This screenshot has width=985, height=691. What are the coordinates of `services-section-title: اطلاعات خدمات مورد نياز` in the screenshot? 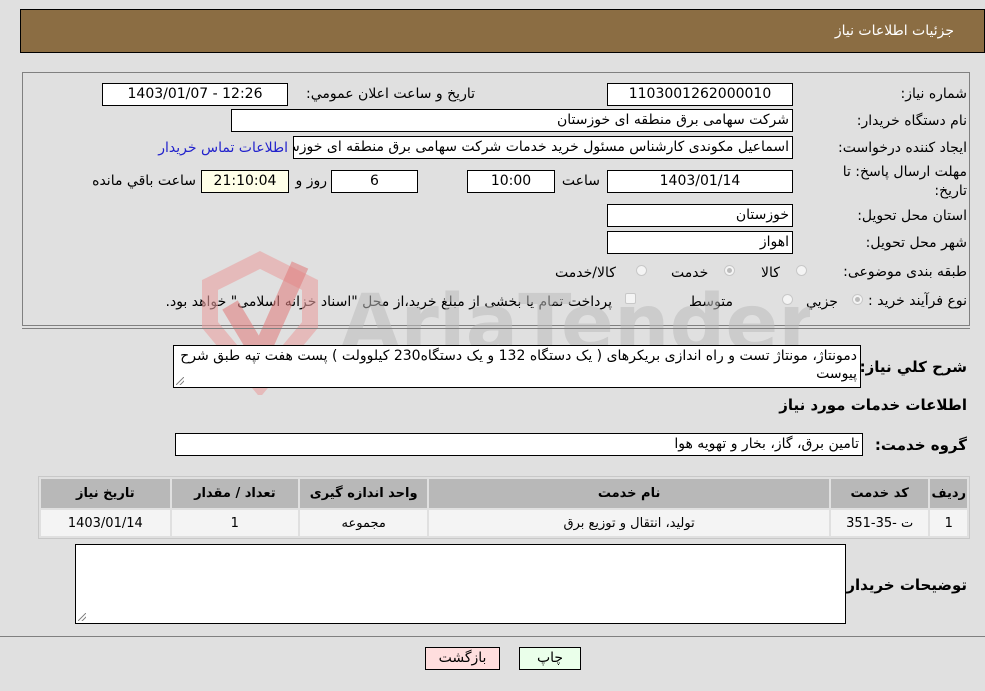 It's located at (873, 405).